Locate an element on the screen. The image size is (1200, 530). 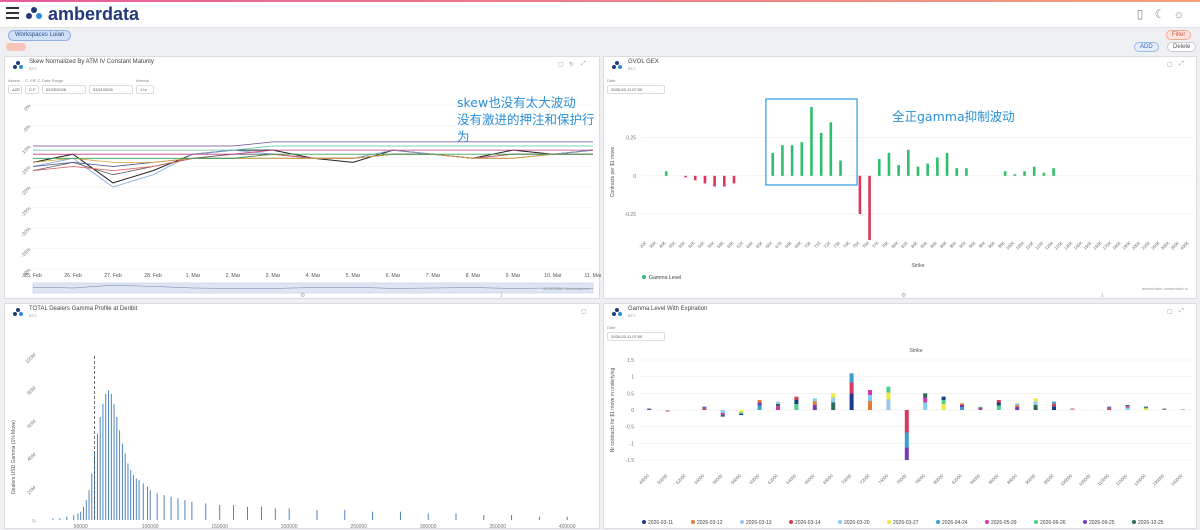
amberdata-logo-icon is located at coordinates (18, 65).